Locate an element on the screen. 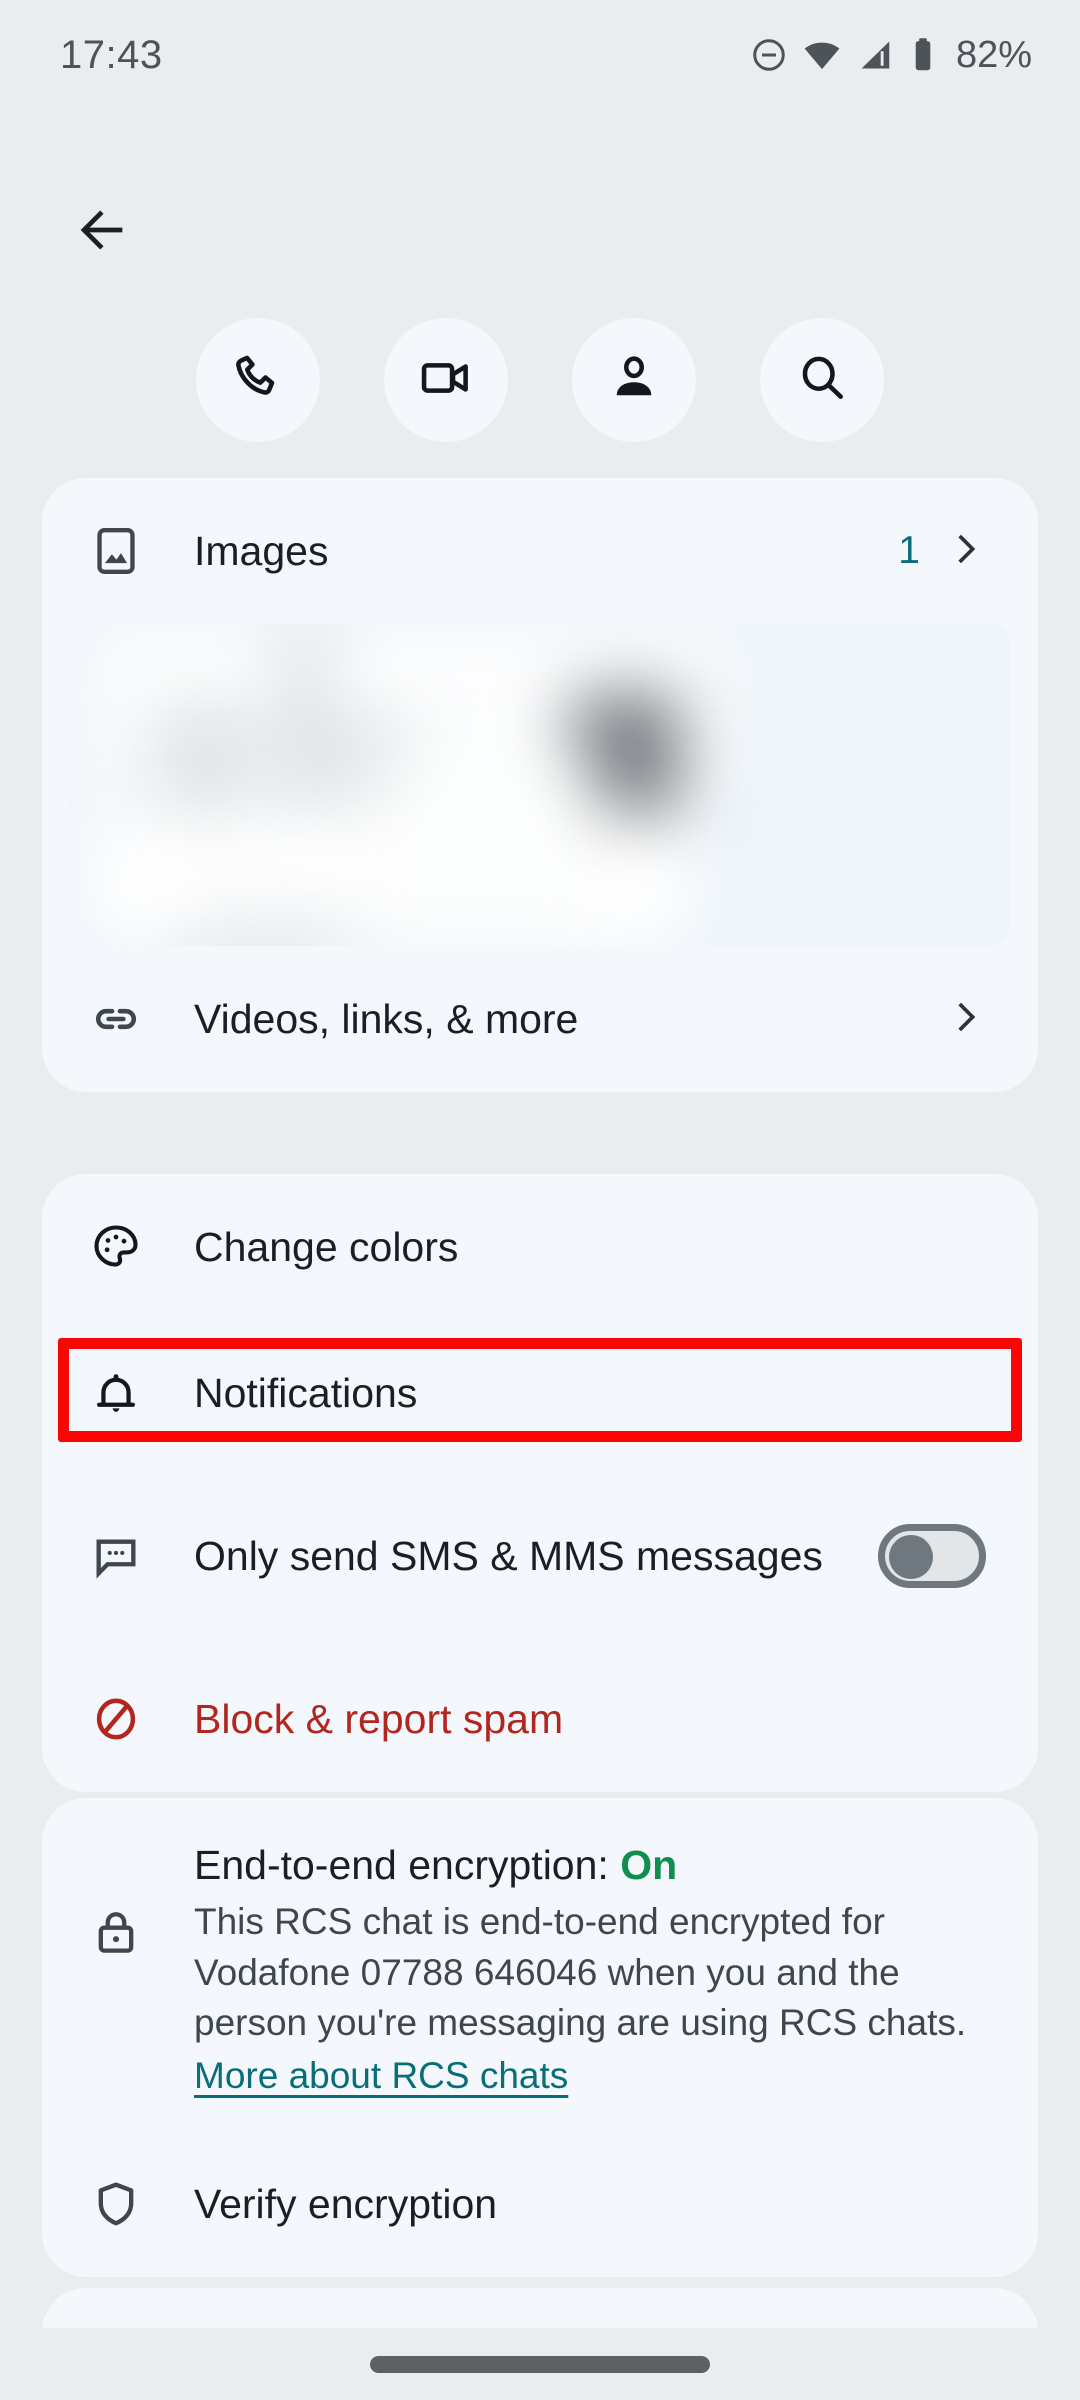  images-row: Images 1 is located at coordinates (540, 551).